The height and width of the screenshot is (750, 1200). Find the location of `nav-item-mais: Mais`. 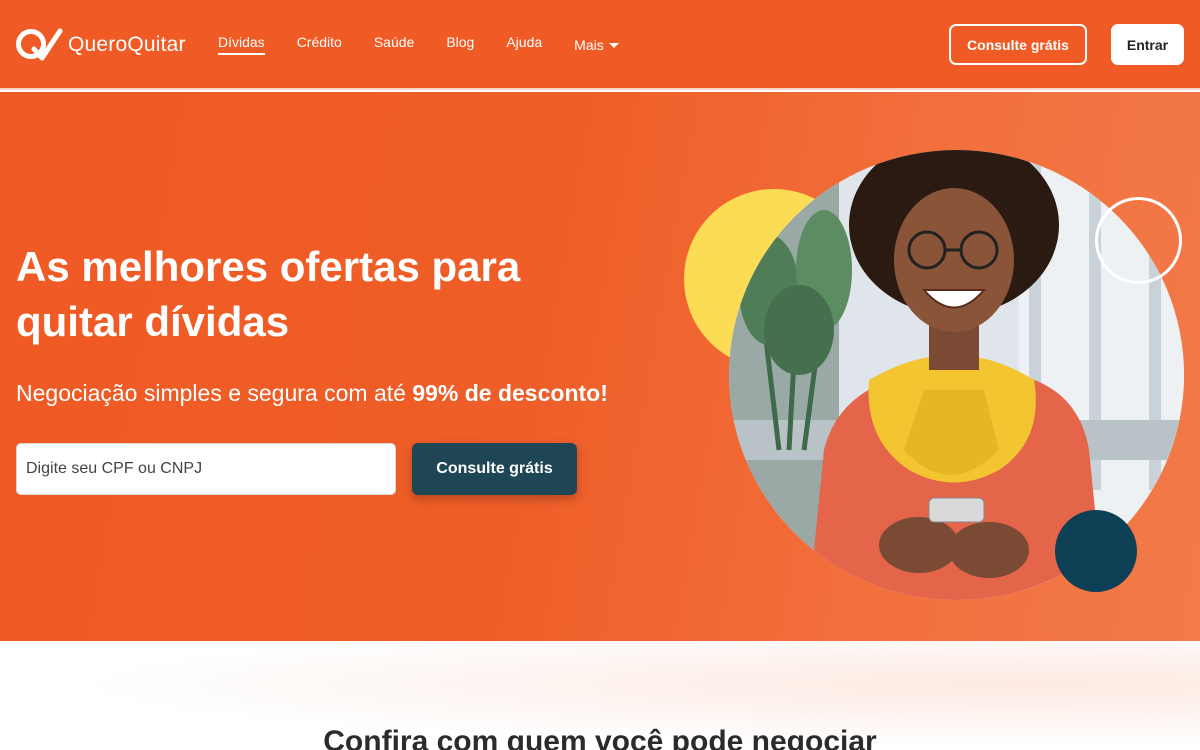

nav-item-mais: Mais is located at coordinates (596, 46).